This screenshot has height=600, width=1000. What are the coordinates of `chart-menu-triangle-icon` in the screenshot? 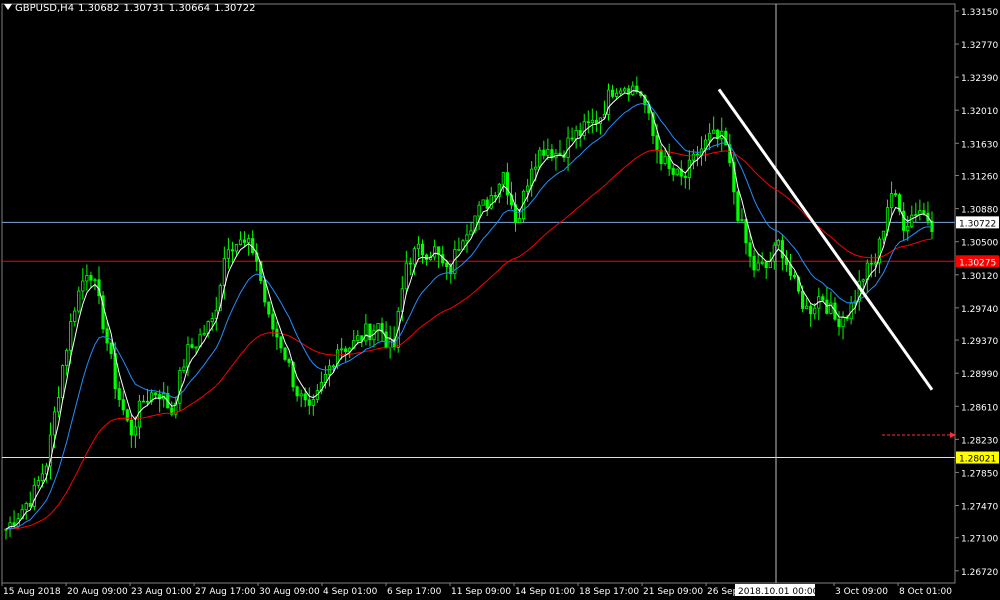 It's located at (8, 7).